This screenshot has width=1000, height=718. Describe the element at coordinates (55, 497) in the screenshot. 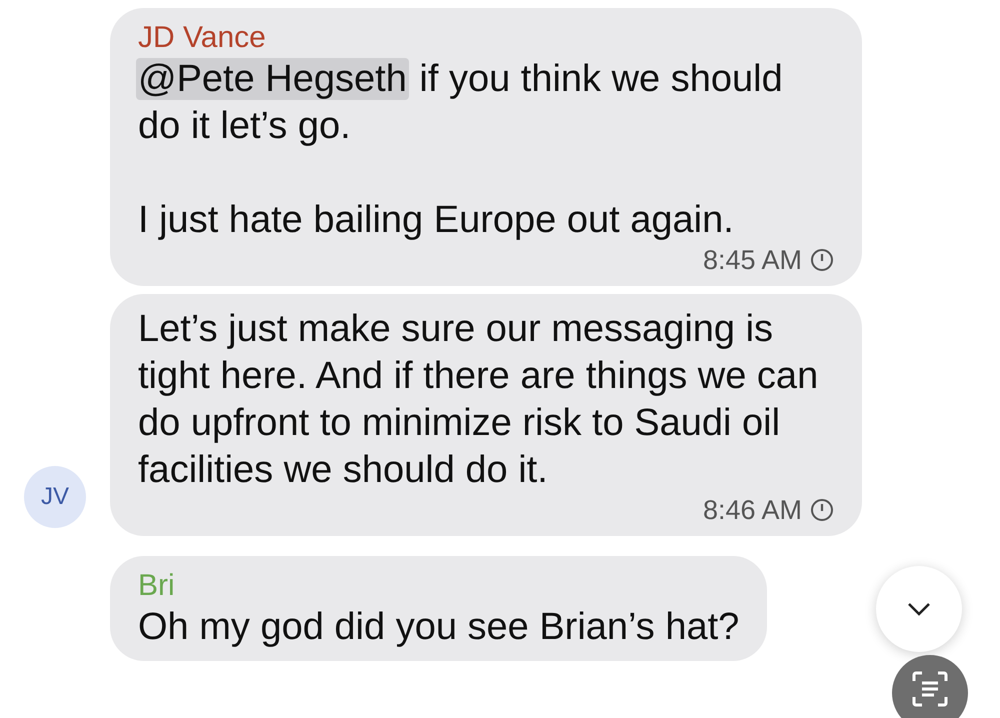

I see `avatar: JV` at that location.